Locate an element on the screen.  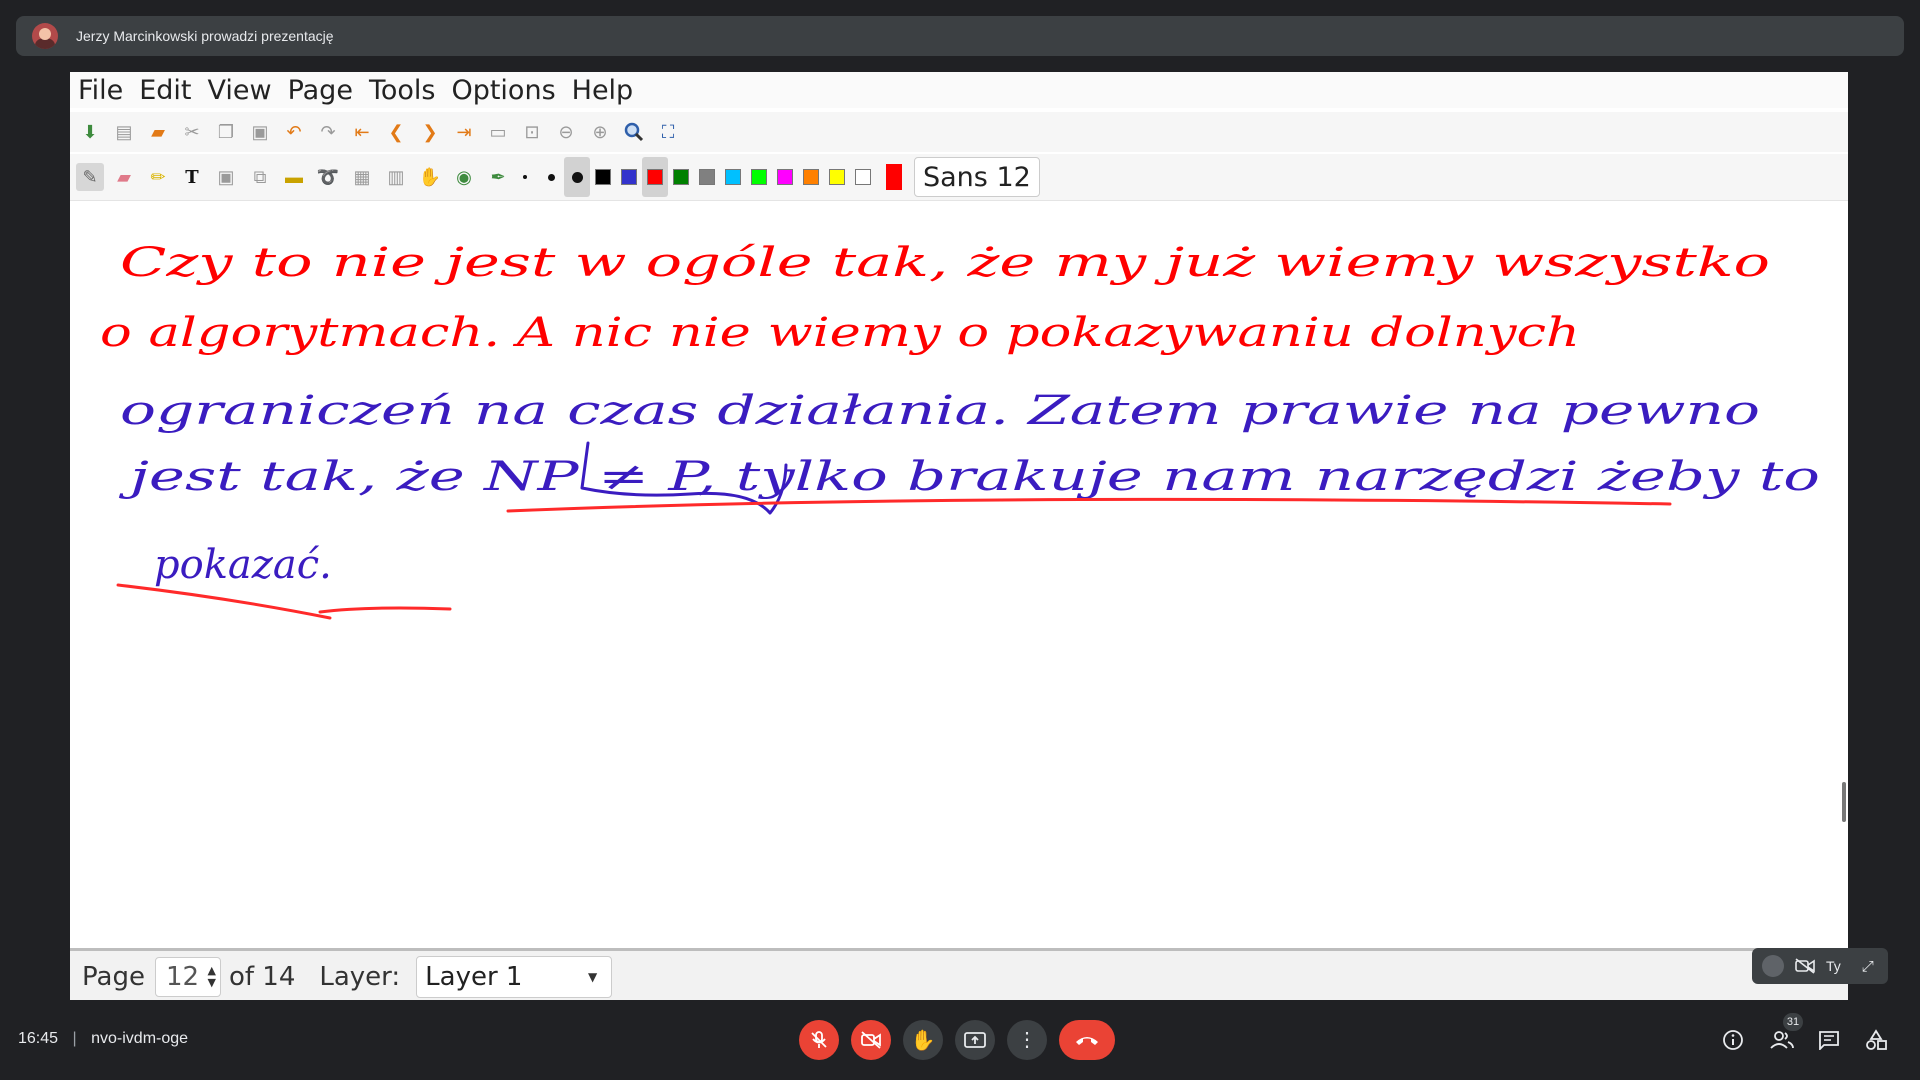
thickness-fine is located at coordinates (525, 177).